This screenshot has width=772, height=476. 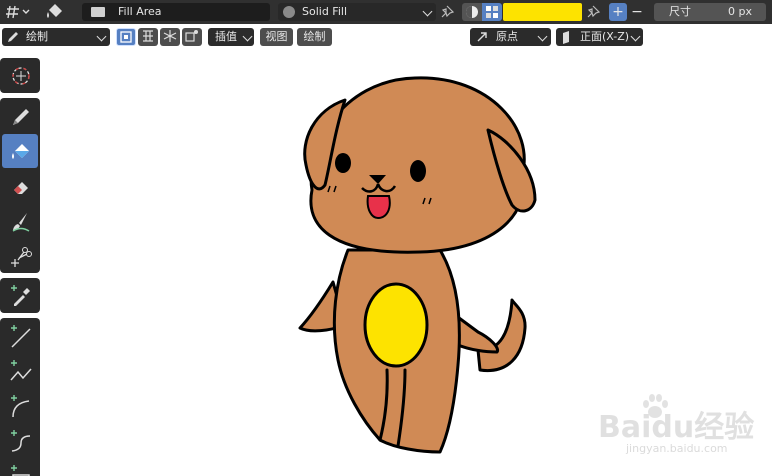 I want to click on material-sphere-icon, so click(x=289, y=12).